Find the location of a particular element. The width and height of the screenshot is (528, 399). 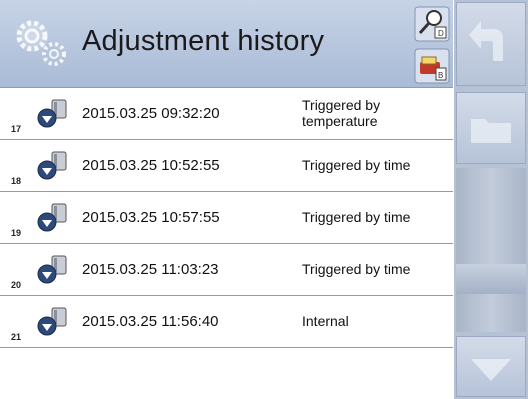

row-date: 2015.03.25 11:03:23 is located at coordinates (150, 269).